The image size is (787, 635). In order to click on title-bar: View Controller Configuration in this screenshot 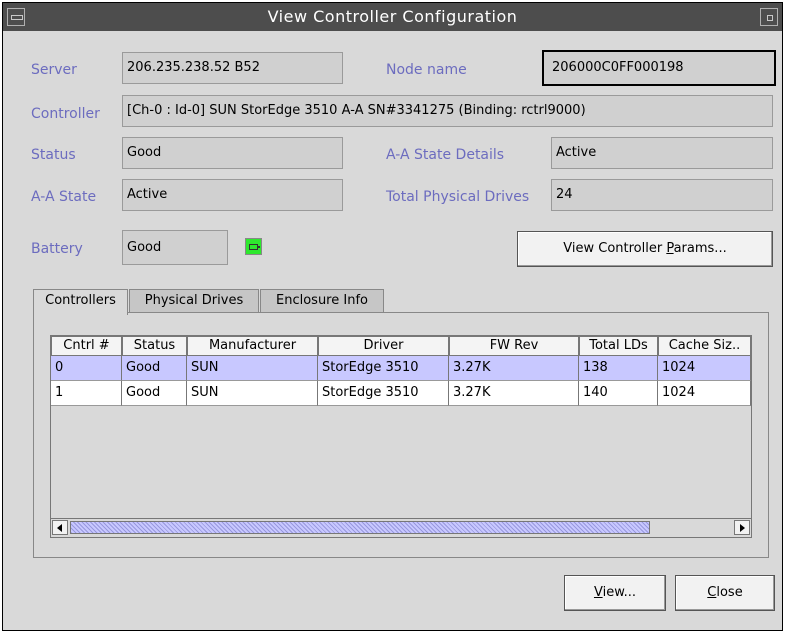, I will do `click(392, 17)`.